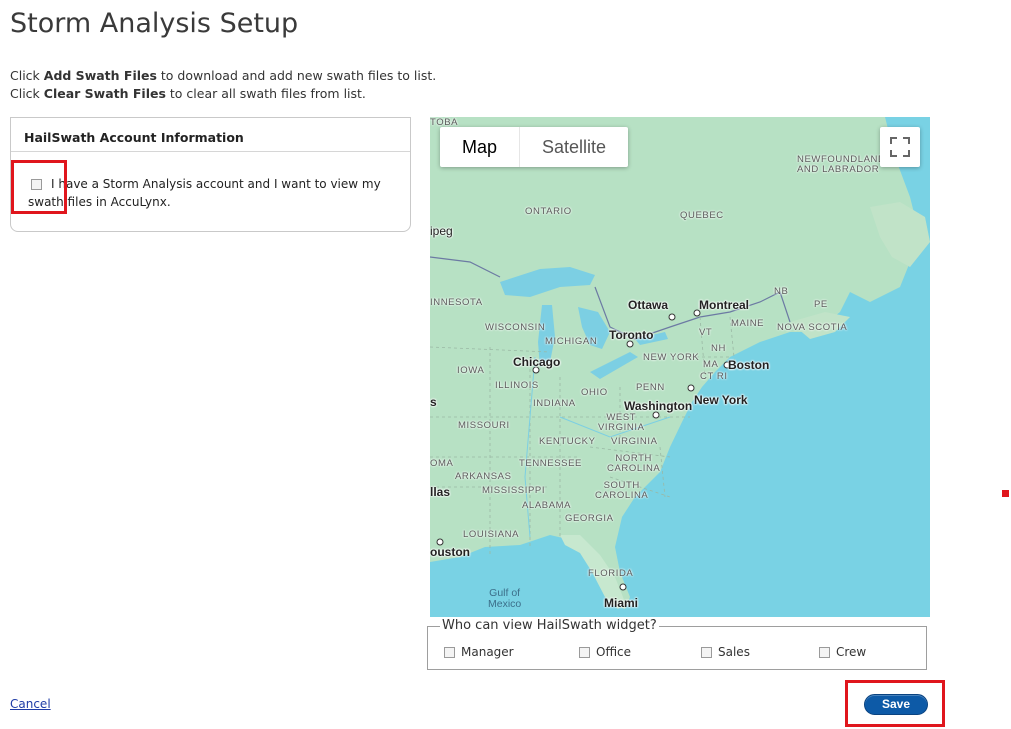 Image resolution: width=1011 pixels, height=729 pixels. I want to click on page-title: Storm Analysis Setup, so click(154, 23).